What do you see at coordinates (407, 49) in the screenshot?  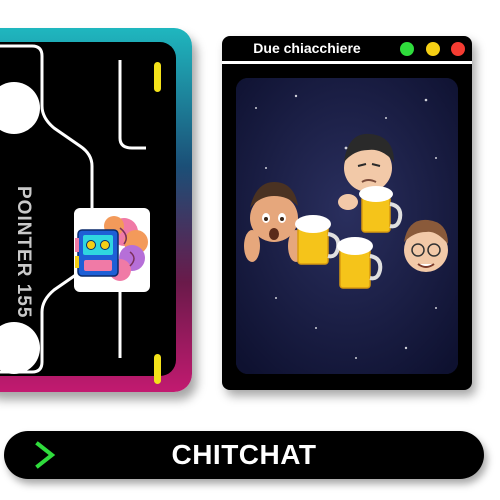 I see `window-green-button` at bounding box center [407, 49].